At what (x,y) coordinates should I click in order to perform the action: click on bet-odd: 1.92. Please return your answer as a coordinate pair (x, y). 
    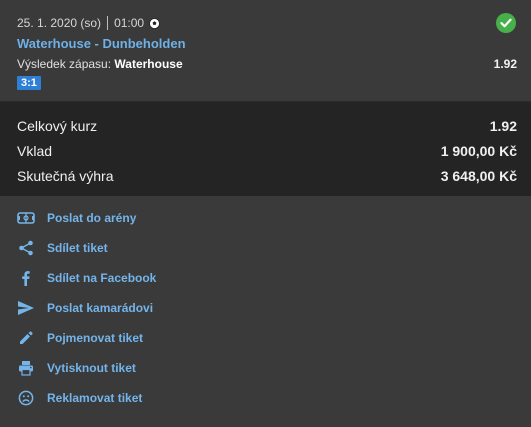
    Looking at the image, I should click on (505, 64).